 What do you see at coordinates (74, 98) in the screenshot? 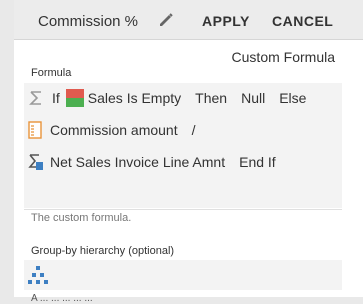
I see `flag-icon` at bounding box center [74, 98].